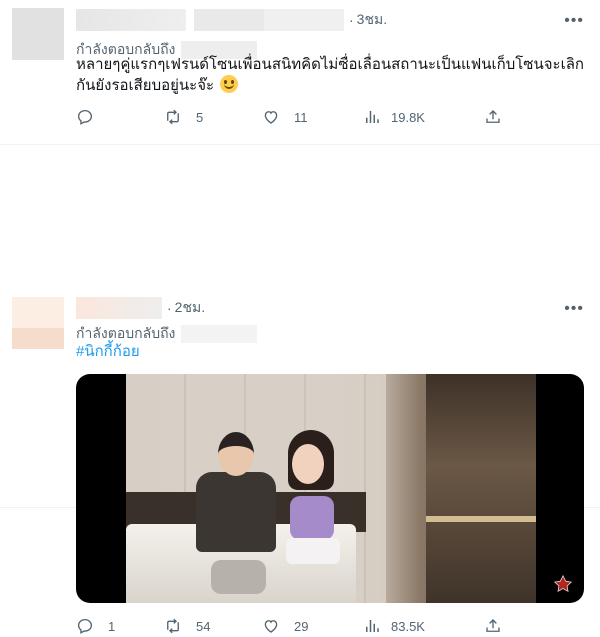 Image resolution: width=600 pixels, height=637 pixels. What do you see at coordinates (312, 518) in the screenshot?
I see `person-top` at bounding box center [312, 518].